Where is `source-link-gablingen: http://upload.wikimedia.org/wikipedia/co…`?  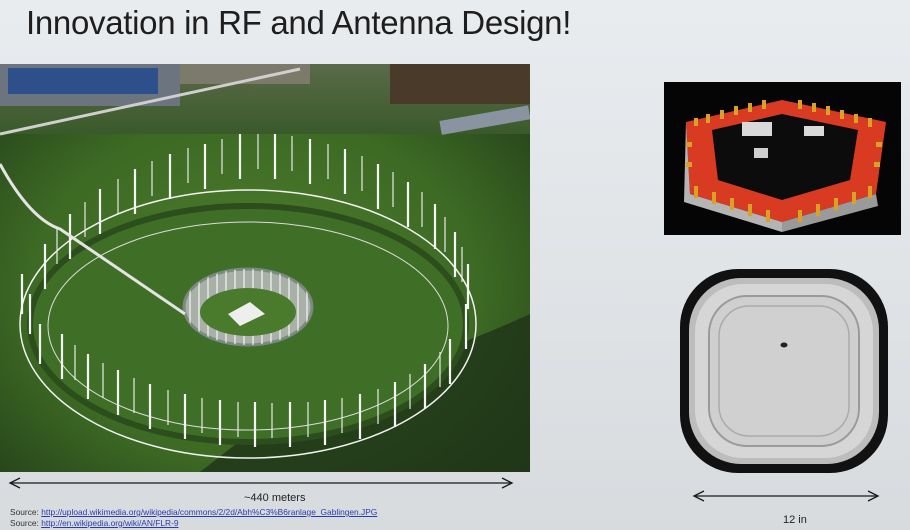
source-link-gablingen: http://upload.wikimedia.org/wikipedia/co… is located at coordinates (209, 512).